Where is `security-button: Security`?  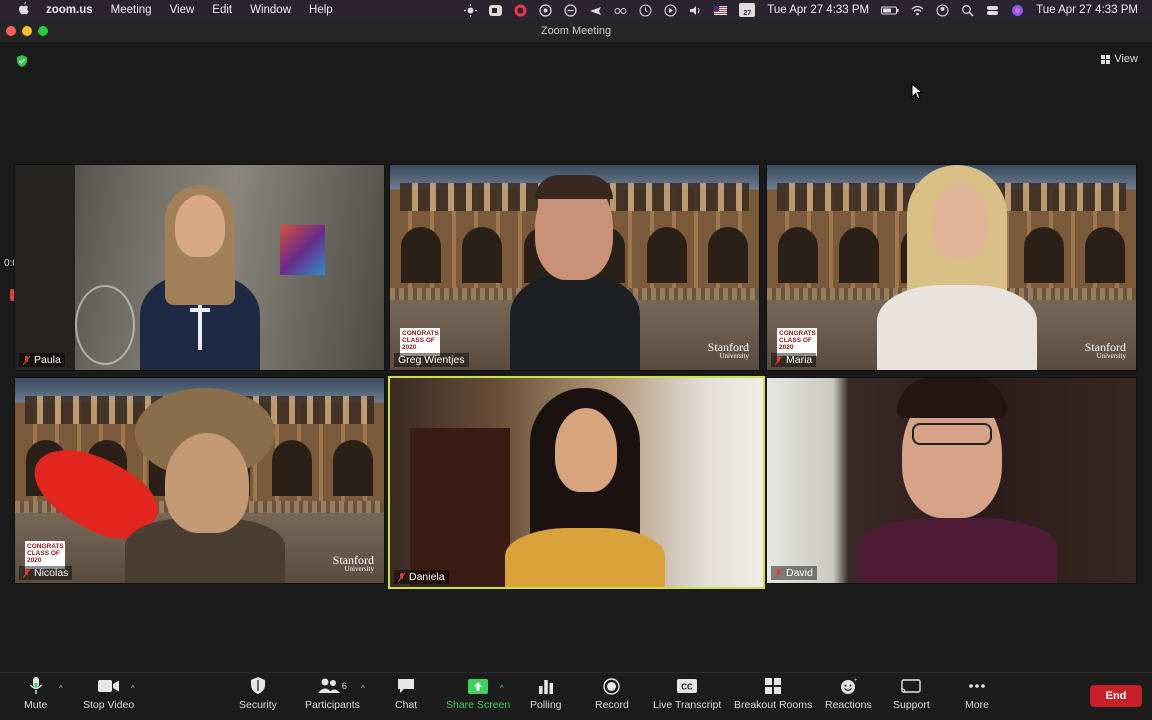 security-button: Security is located at coordinates (258, 694).